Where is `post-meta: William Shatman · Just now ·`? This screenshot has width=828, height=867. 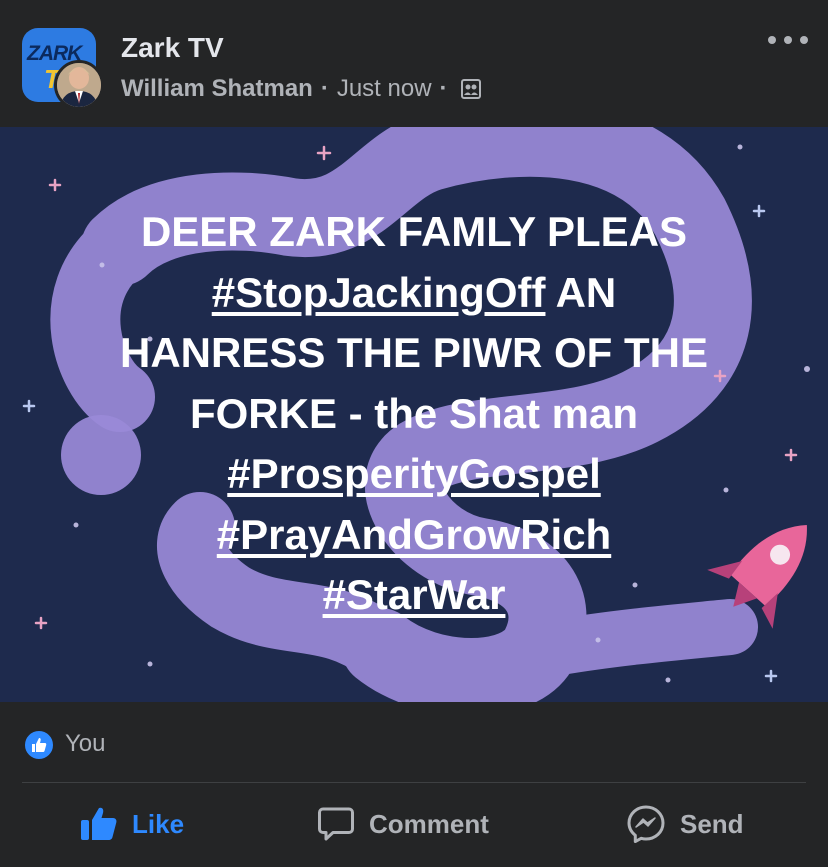 post-meta: William Shatman · Just now · is located at coordinates (301, 89).